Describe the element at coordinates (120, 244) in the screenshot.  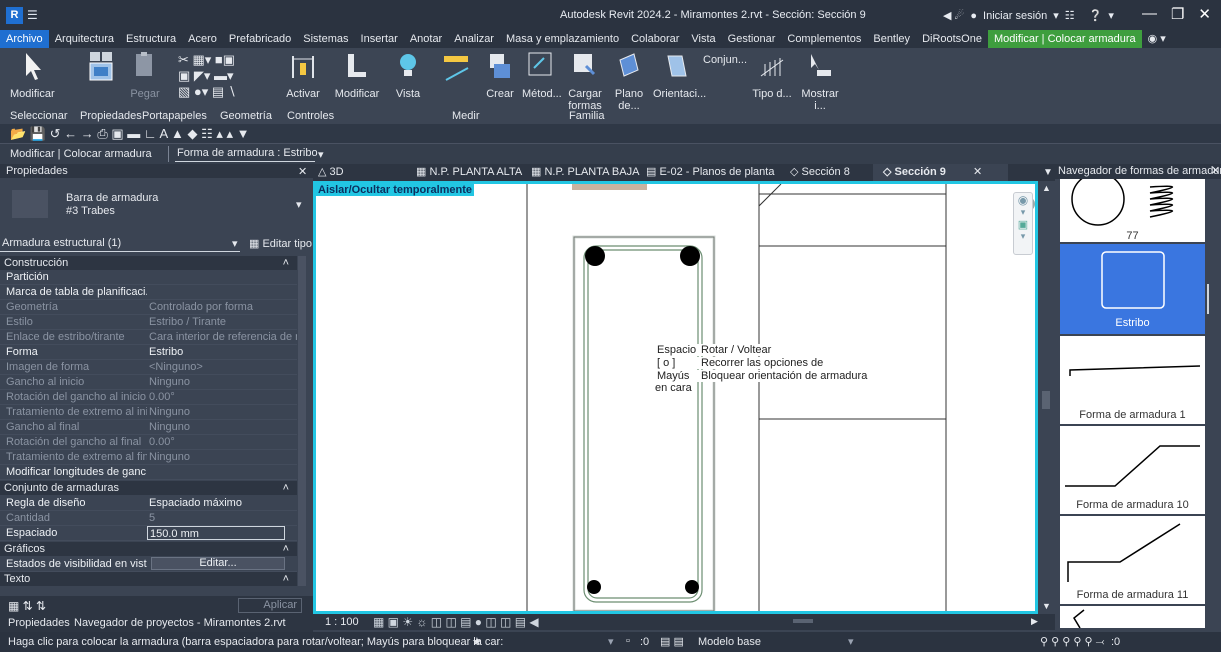
I see `filter-select: Armadura estructural (1)` at that location.